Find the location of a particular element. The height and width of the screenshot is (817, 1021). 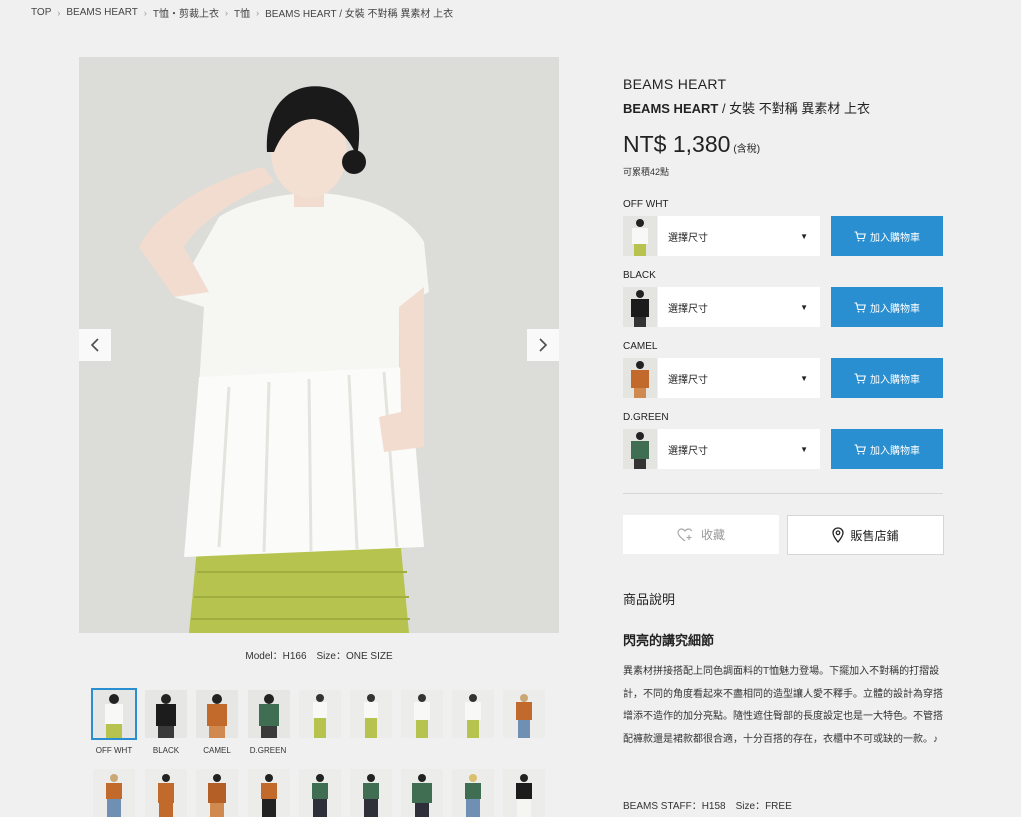

thumbnail-offwhite is located at coordinates (114, 714).